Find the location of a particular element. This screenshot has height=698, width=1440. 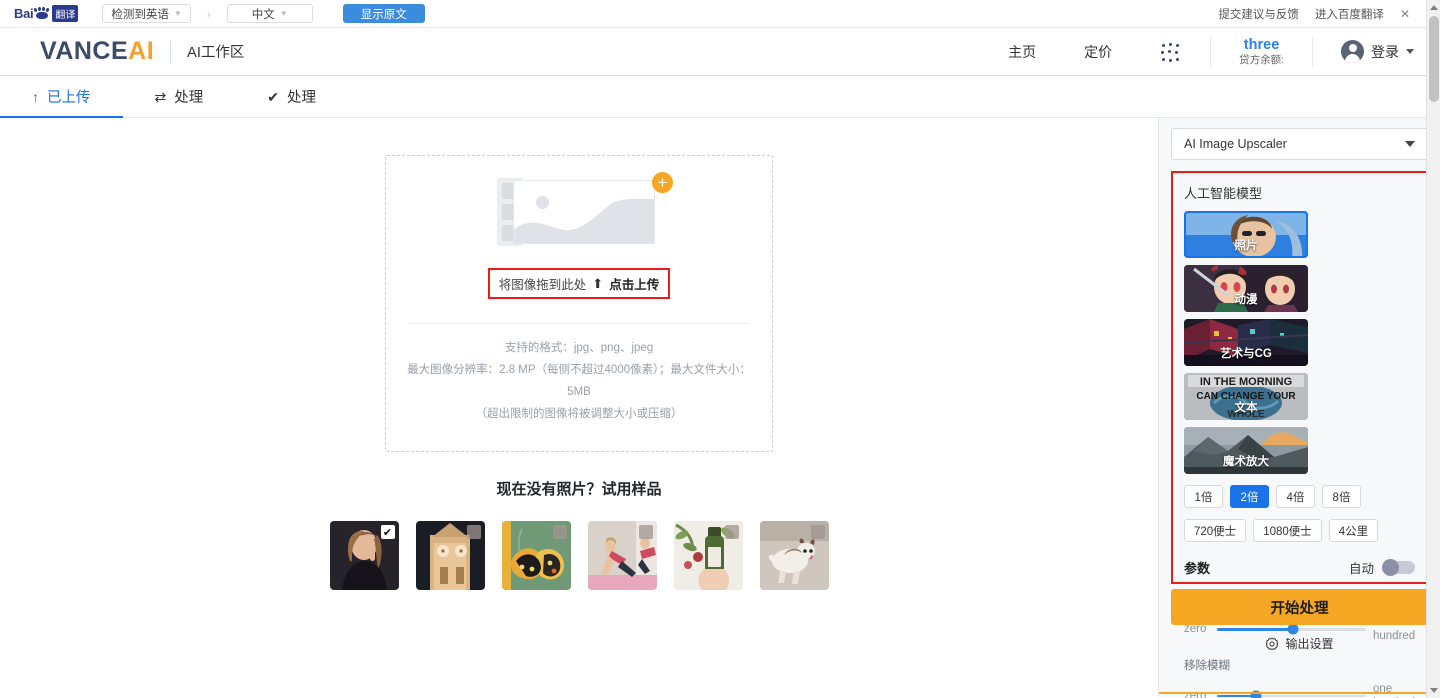

model-card-photo-label: 照片 is located at coordinates (1246, 246).